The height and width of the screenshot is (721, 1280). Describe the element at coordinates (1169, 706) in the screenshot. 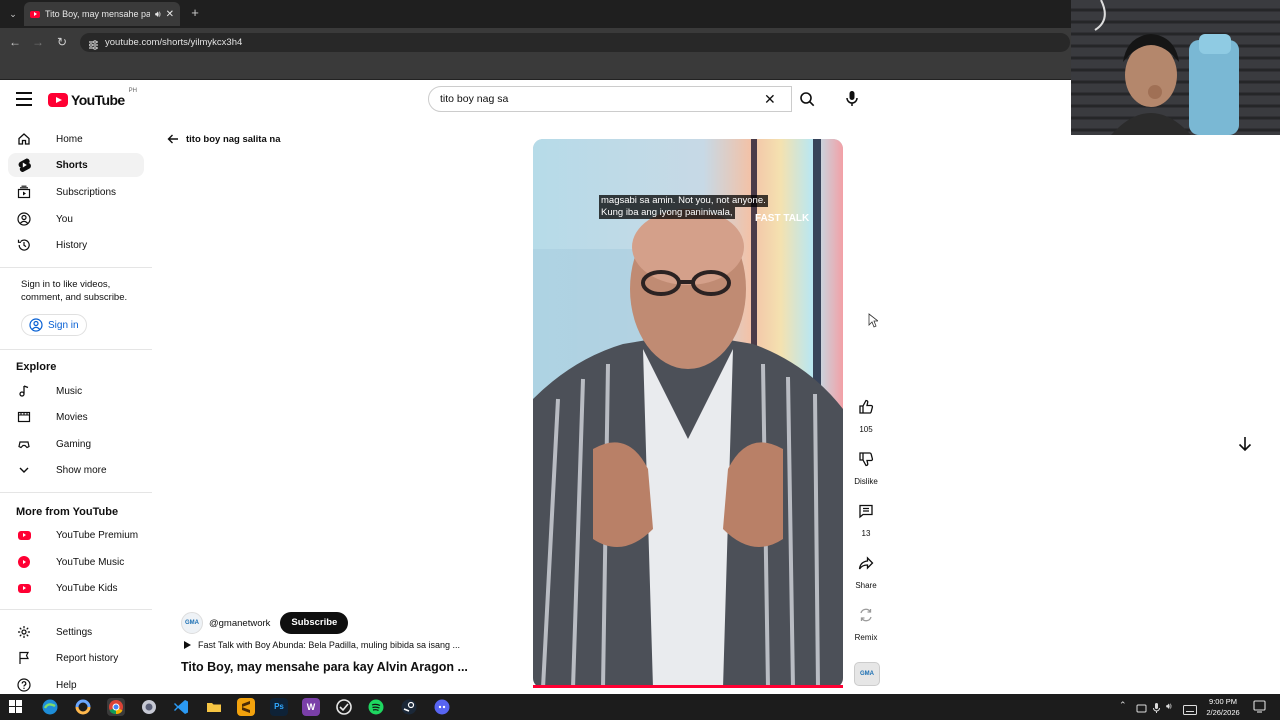

I see `volume-icon: 🔊︎` at that location.